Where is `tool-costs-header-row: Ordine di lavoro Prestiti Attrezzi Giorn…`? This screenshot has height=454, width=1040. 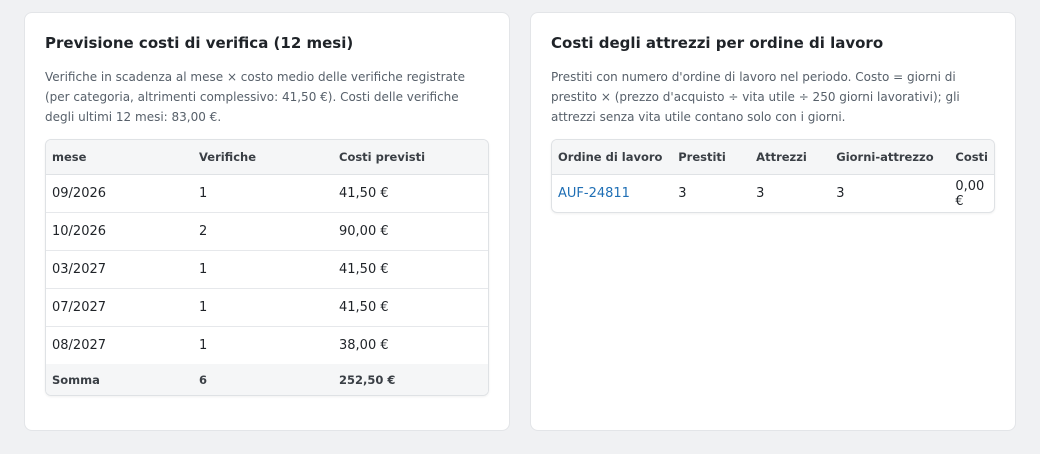 tool-costs-header-row: Ordine di lavoro Prestiti Attrezzi Giorn… is located at coordinates (773, 157).